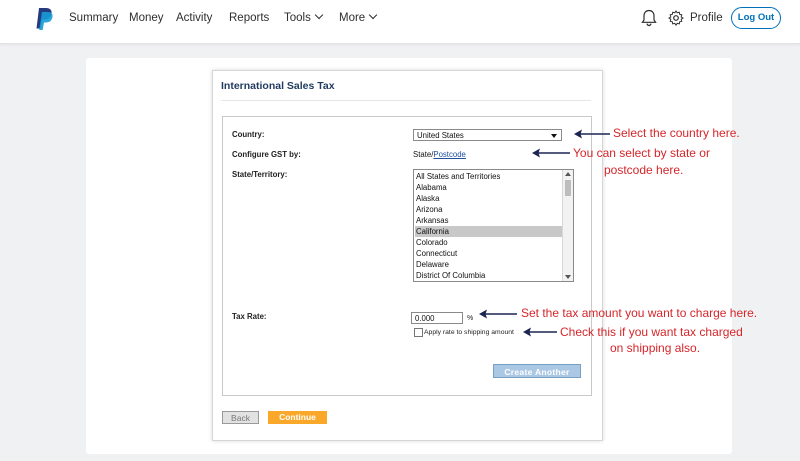  Describe the element at coordinates (489, 209) in the screenshot. I see `list-item: Arizona` at that location.